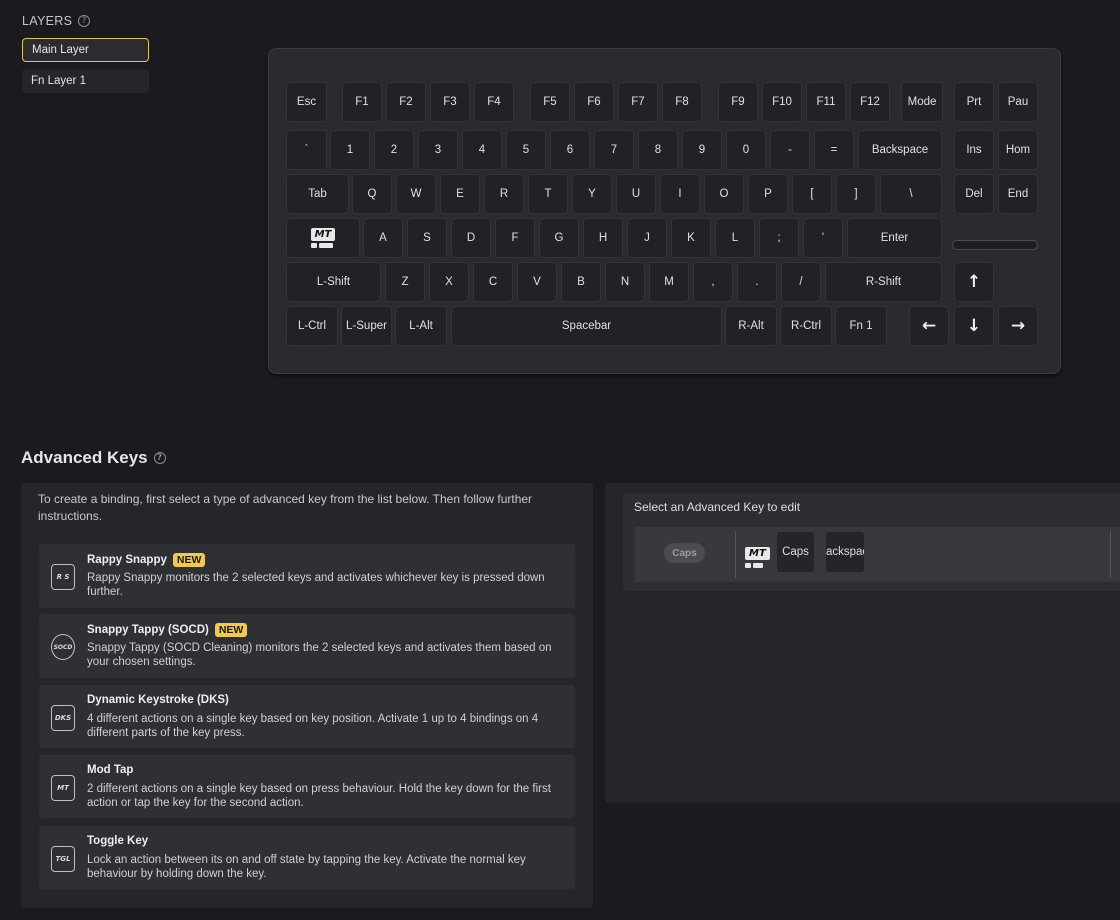  What do you see at coordinates (594, 102) in the screenshot?
I see `key-f6: F6` at bounding box center [594, 102].